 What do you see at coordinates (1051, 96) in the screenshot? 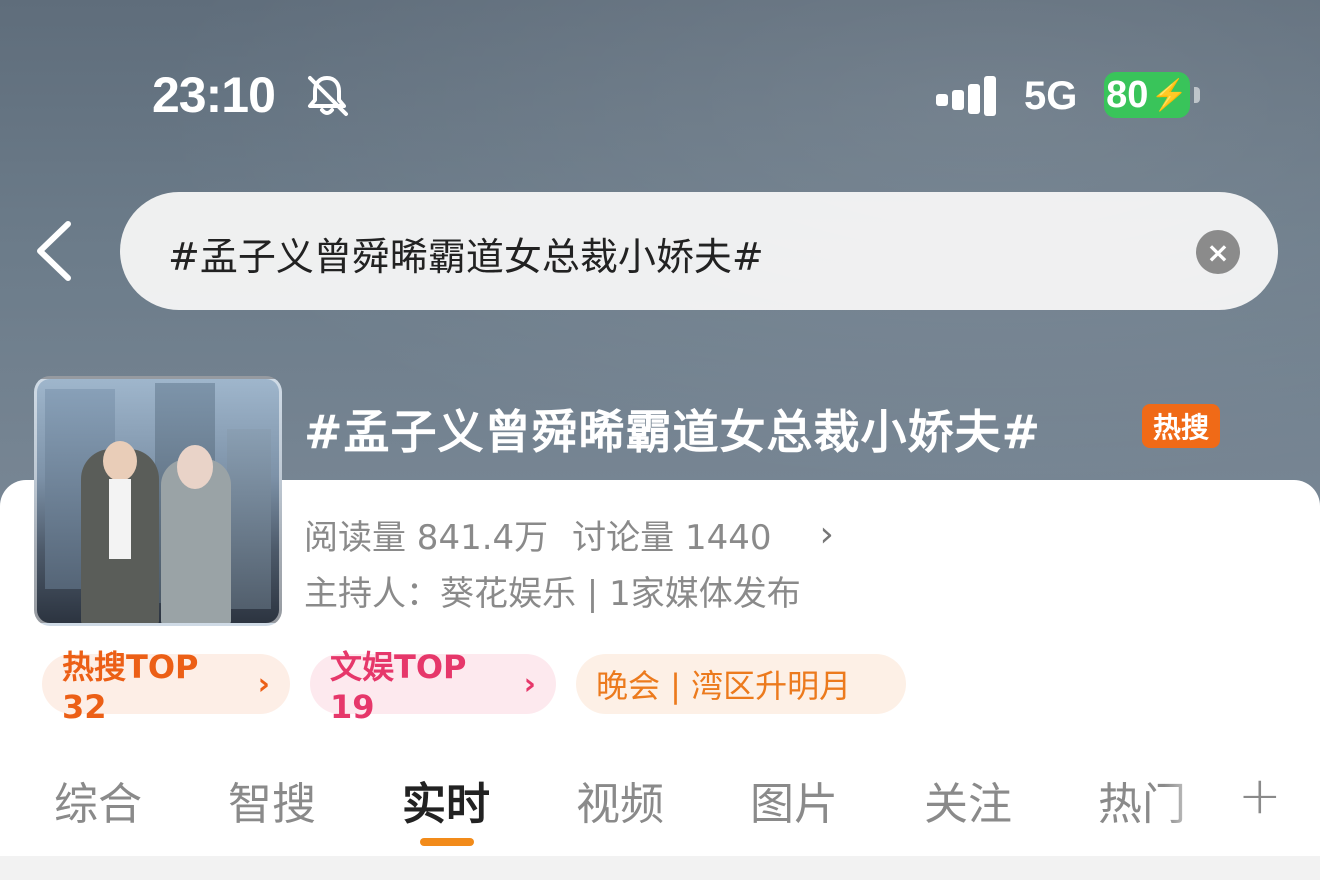
I see `network-type: 5G` at bounding box center [1051, 96].